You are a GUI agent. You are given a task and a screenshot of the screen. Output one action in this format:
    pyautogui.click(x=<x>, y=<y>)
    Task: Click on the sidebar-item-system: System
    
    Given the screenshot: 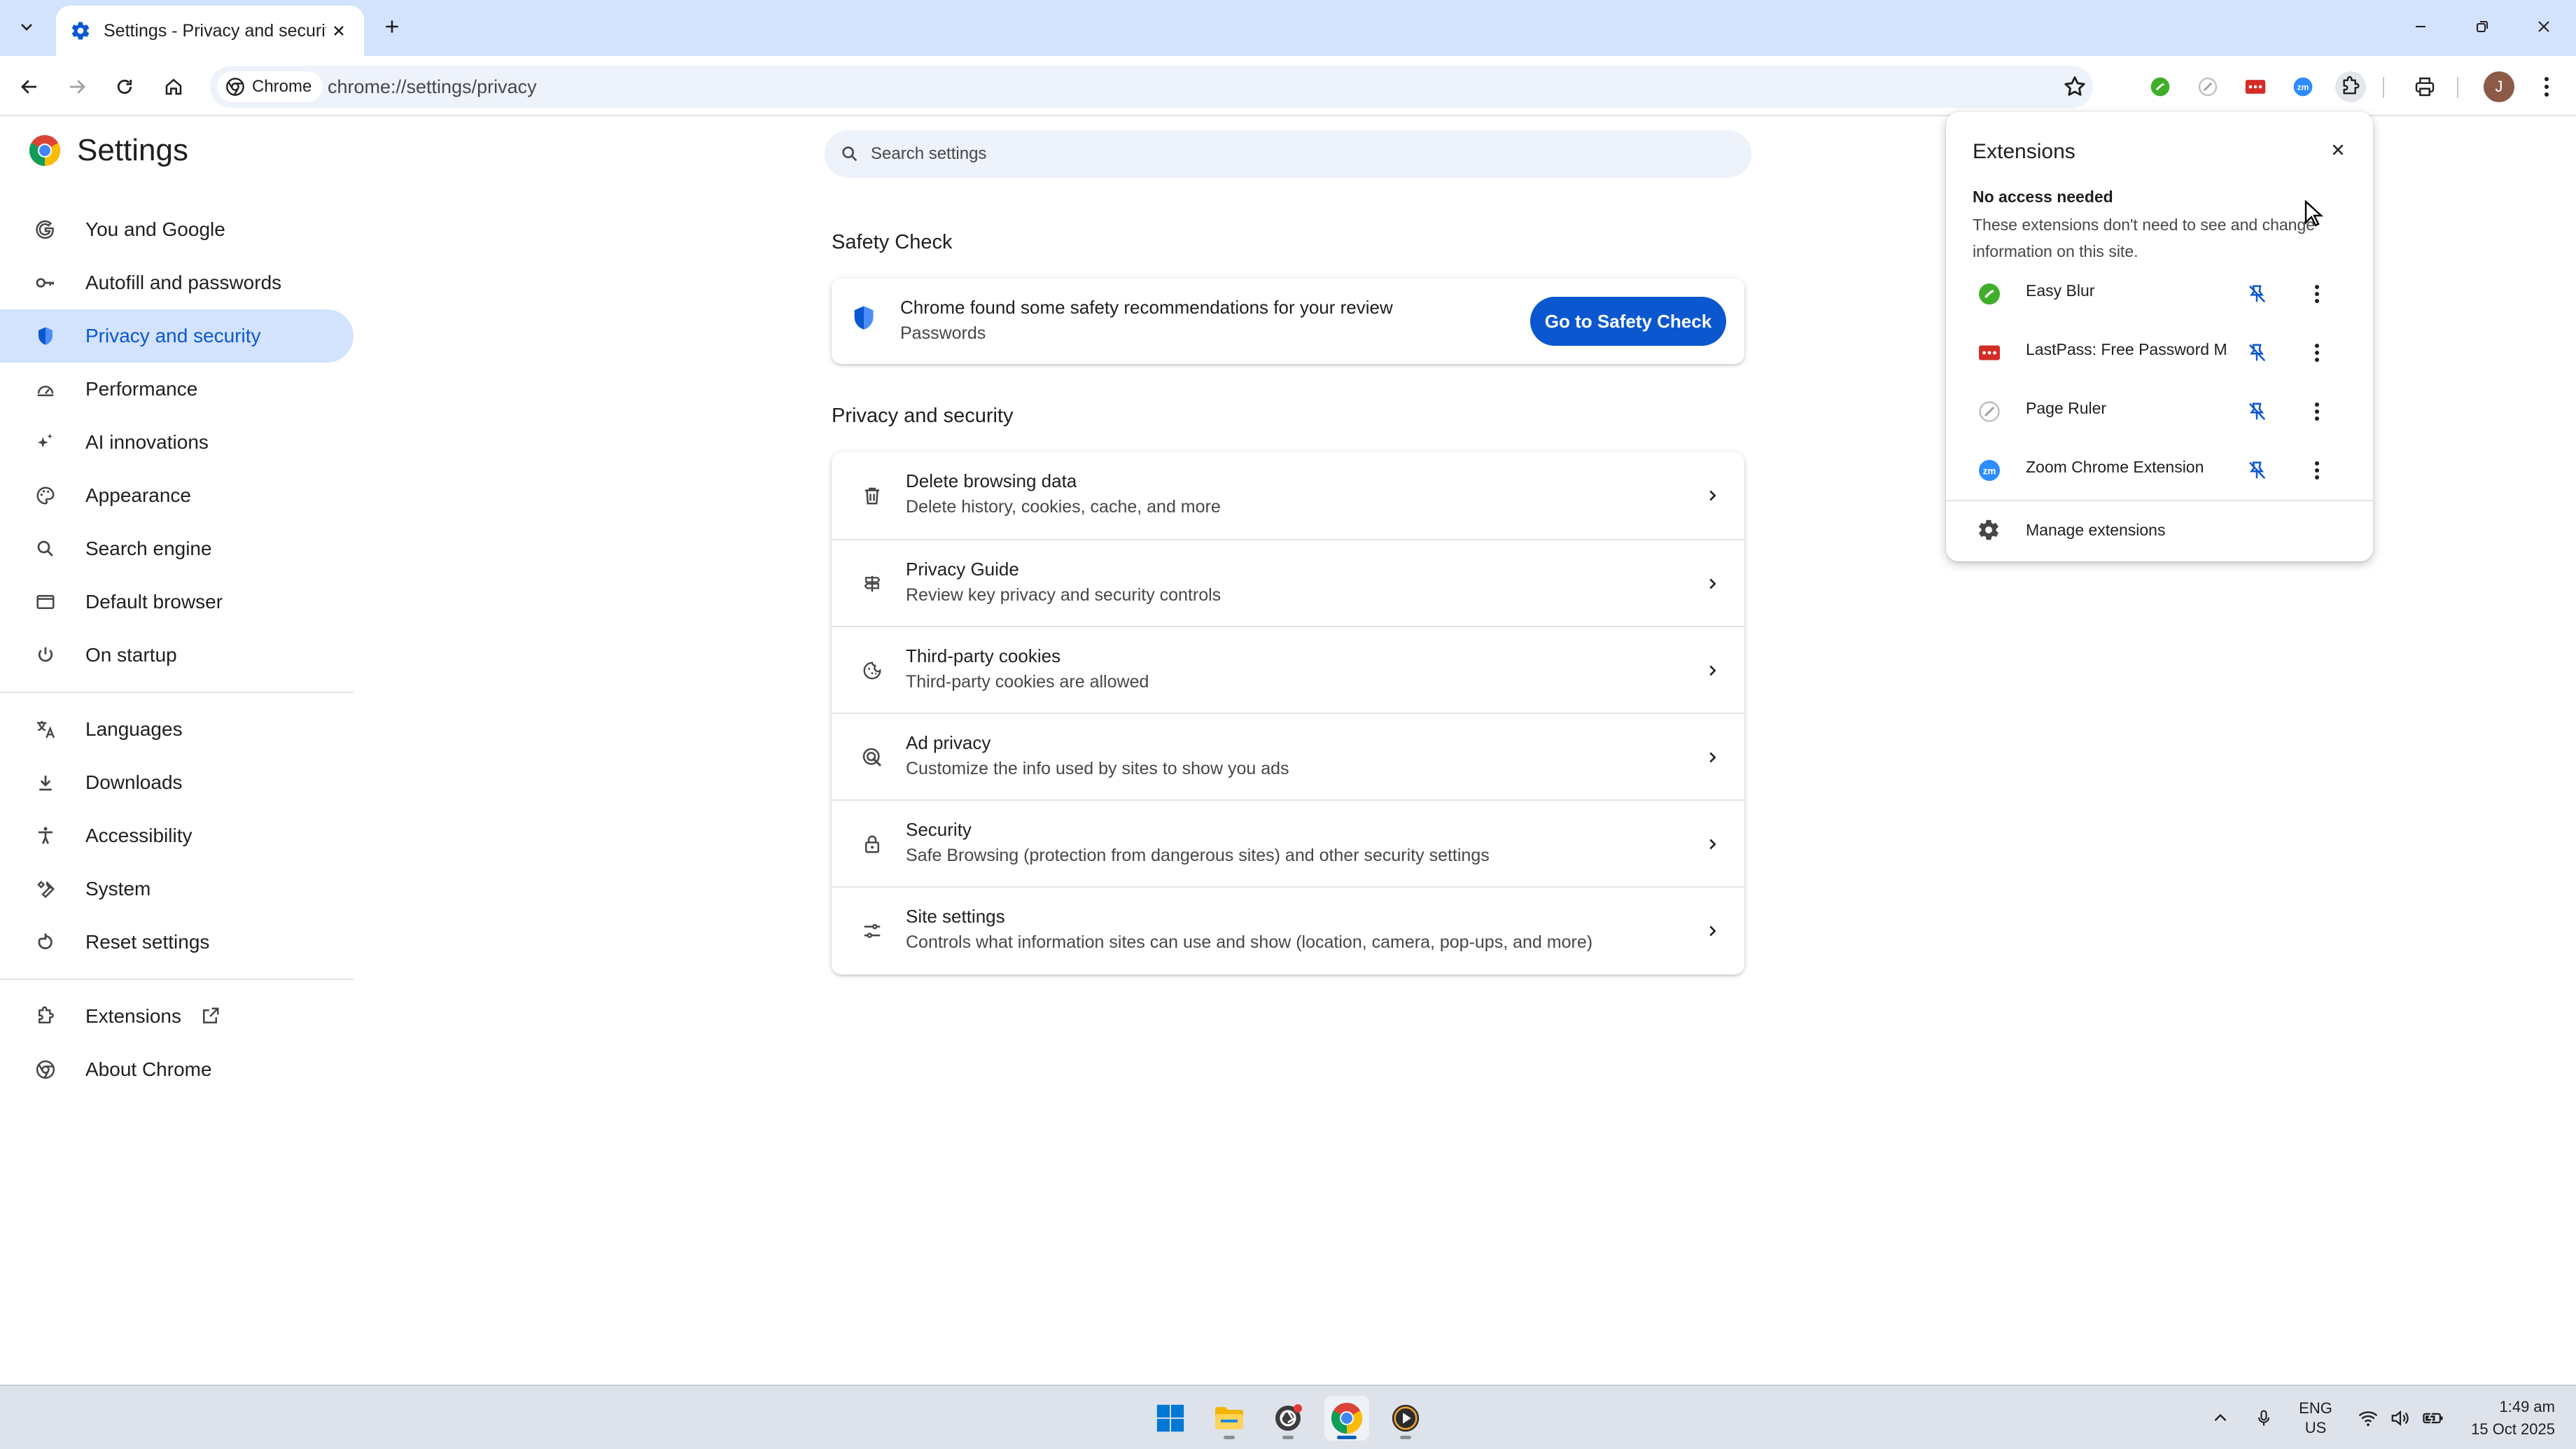 What is the action you would take?
    pyautogui.click(x=177, y=889)
    